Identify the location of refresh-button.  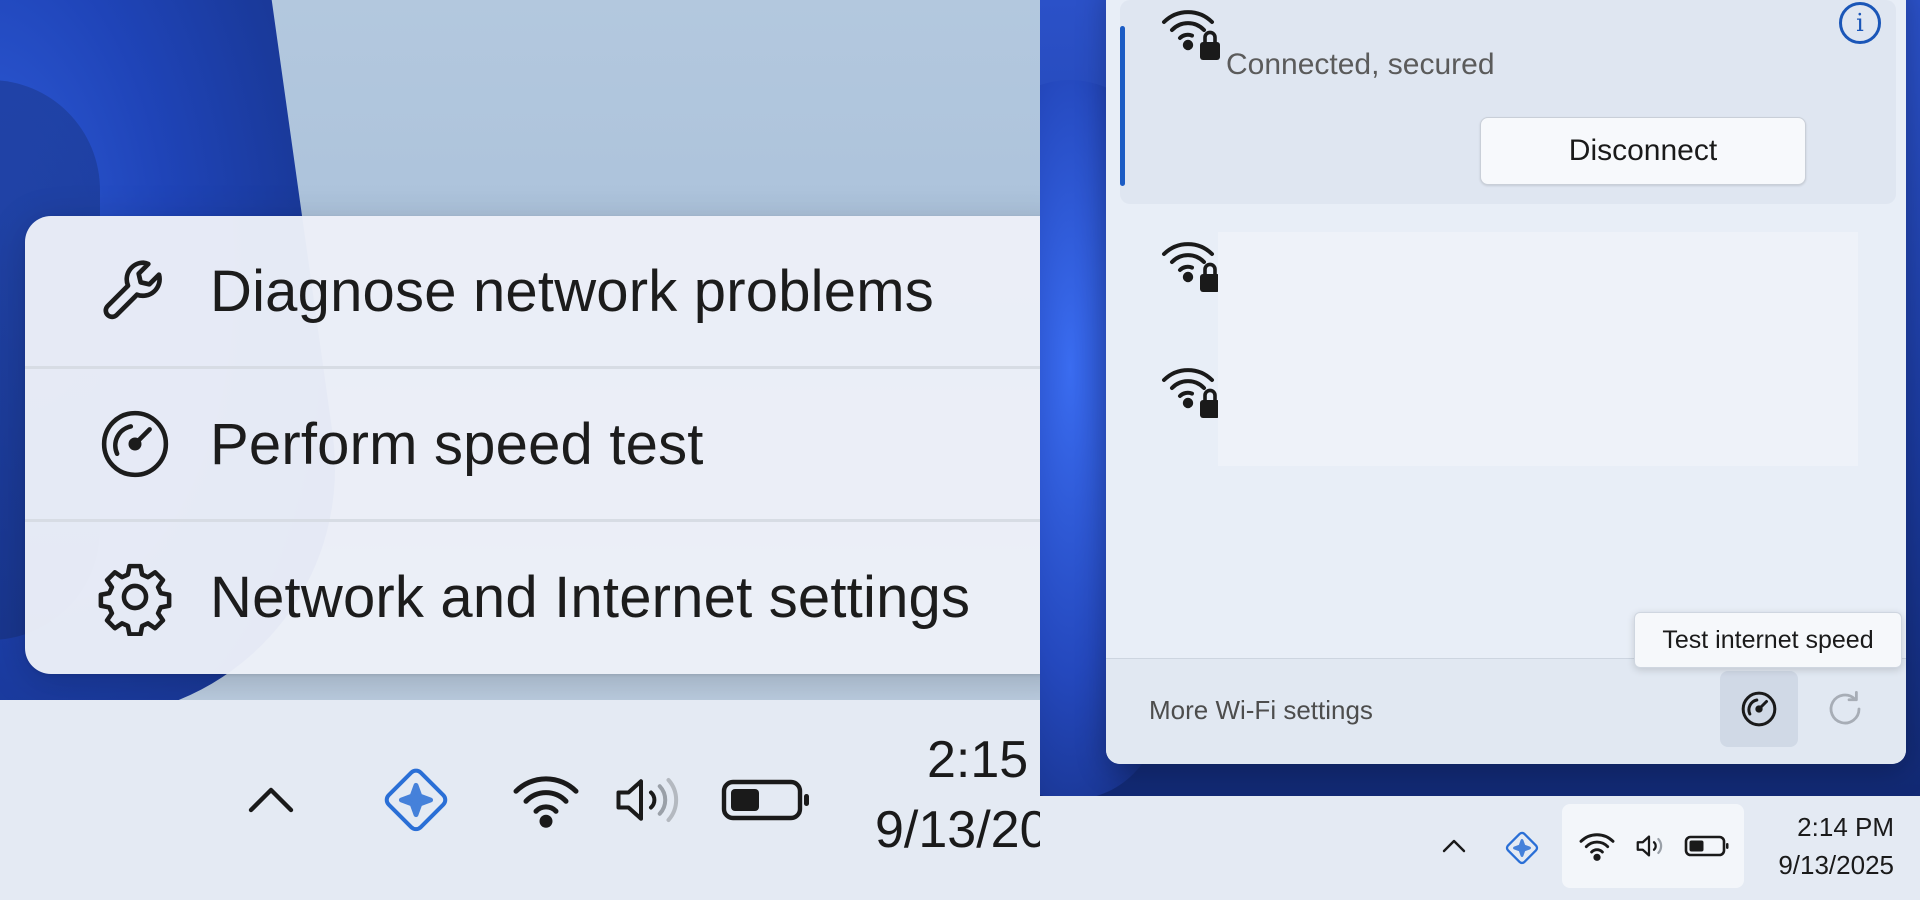
(1845, 709).